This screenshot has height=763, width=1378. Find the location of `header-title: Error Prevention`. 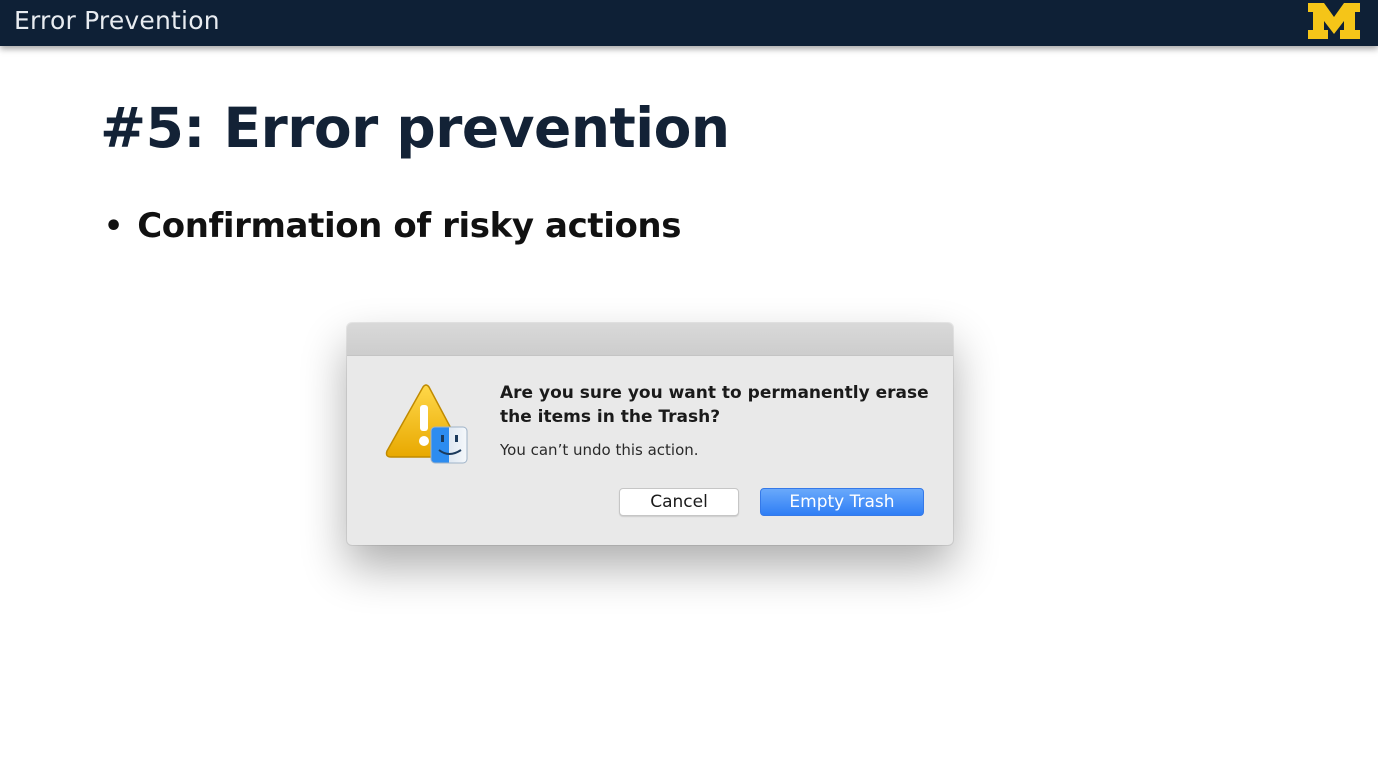

header-title: Error Prevention is located at coordinates (117, 20).